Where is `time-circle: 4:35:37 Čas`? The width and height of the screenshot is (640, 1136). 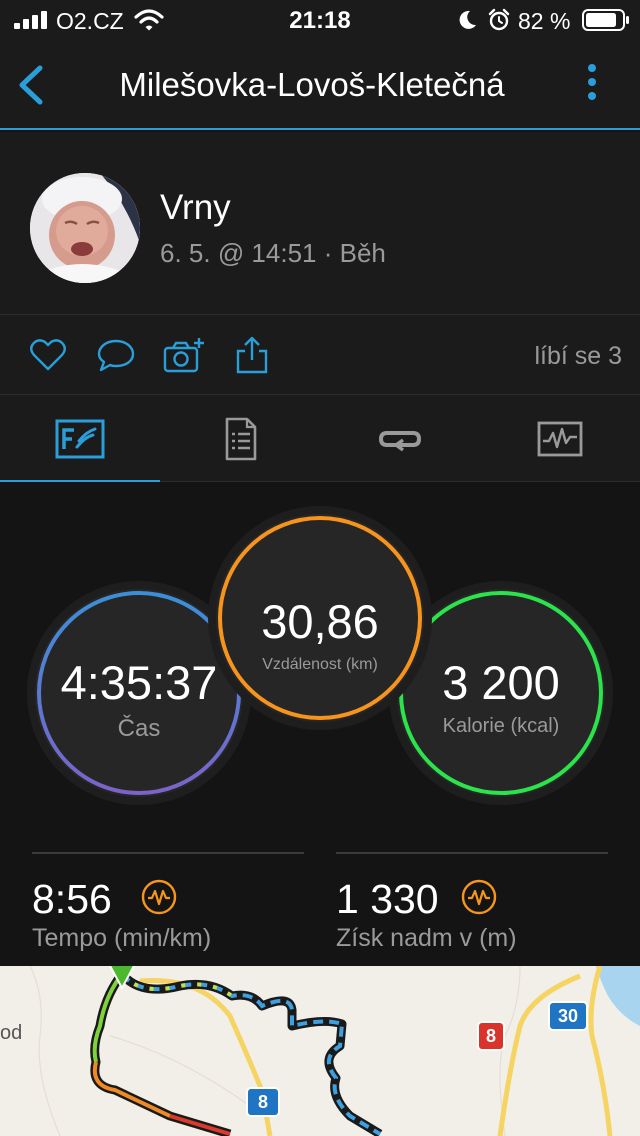
time-circle: 4:35:37 Čas is located at coordinates (139, 693).